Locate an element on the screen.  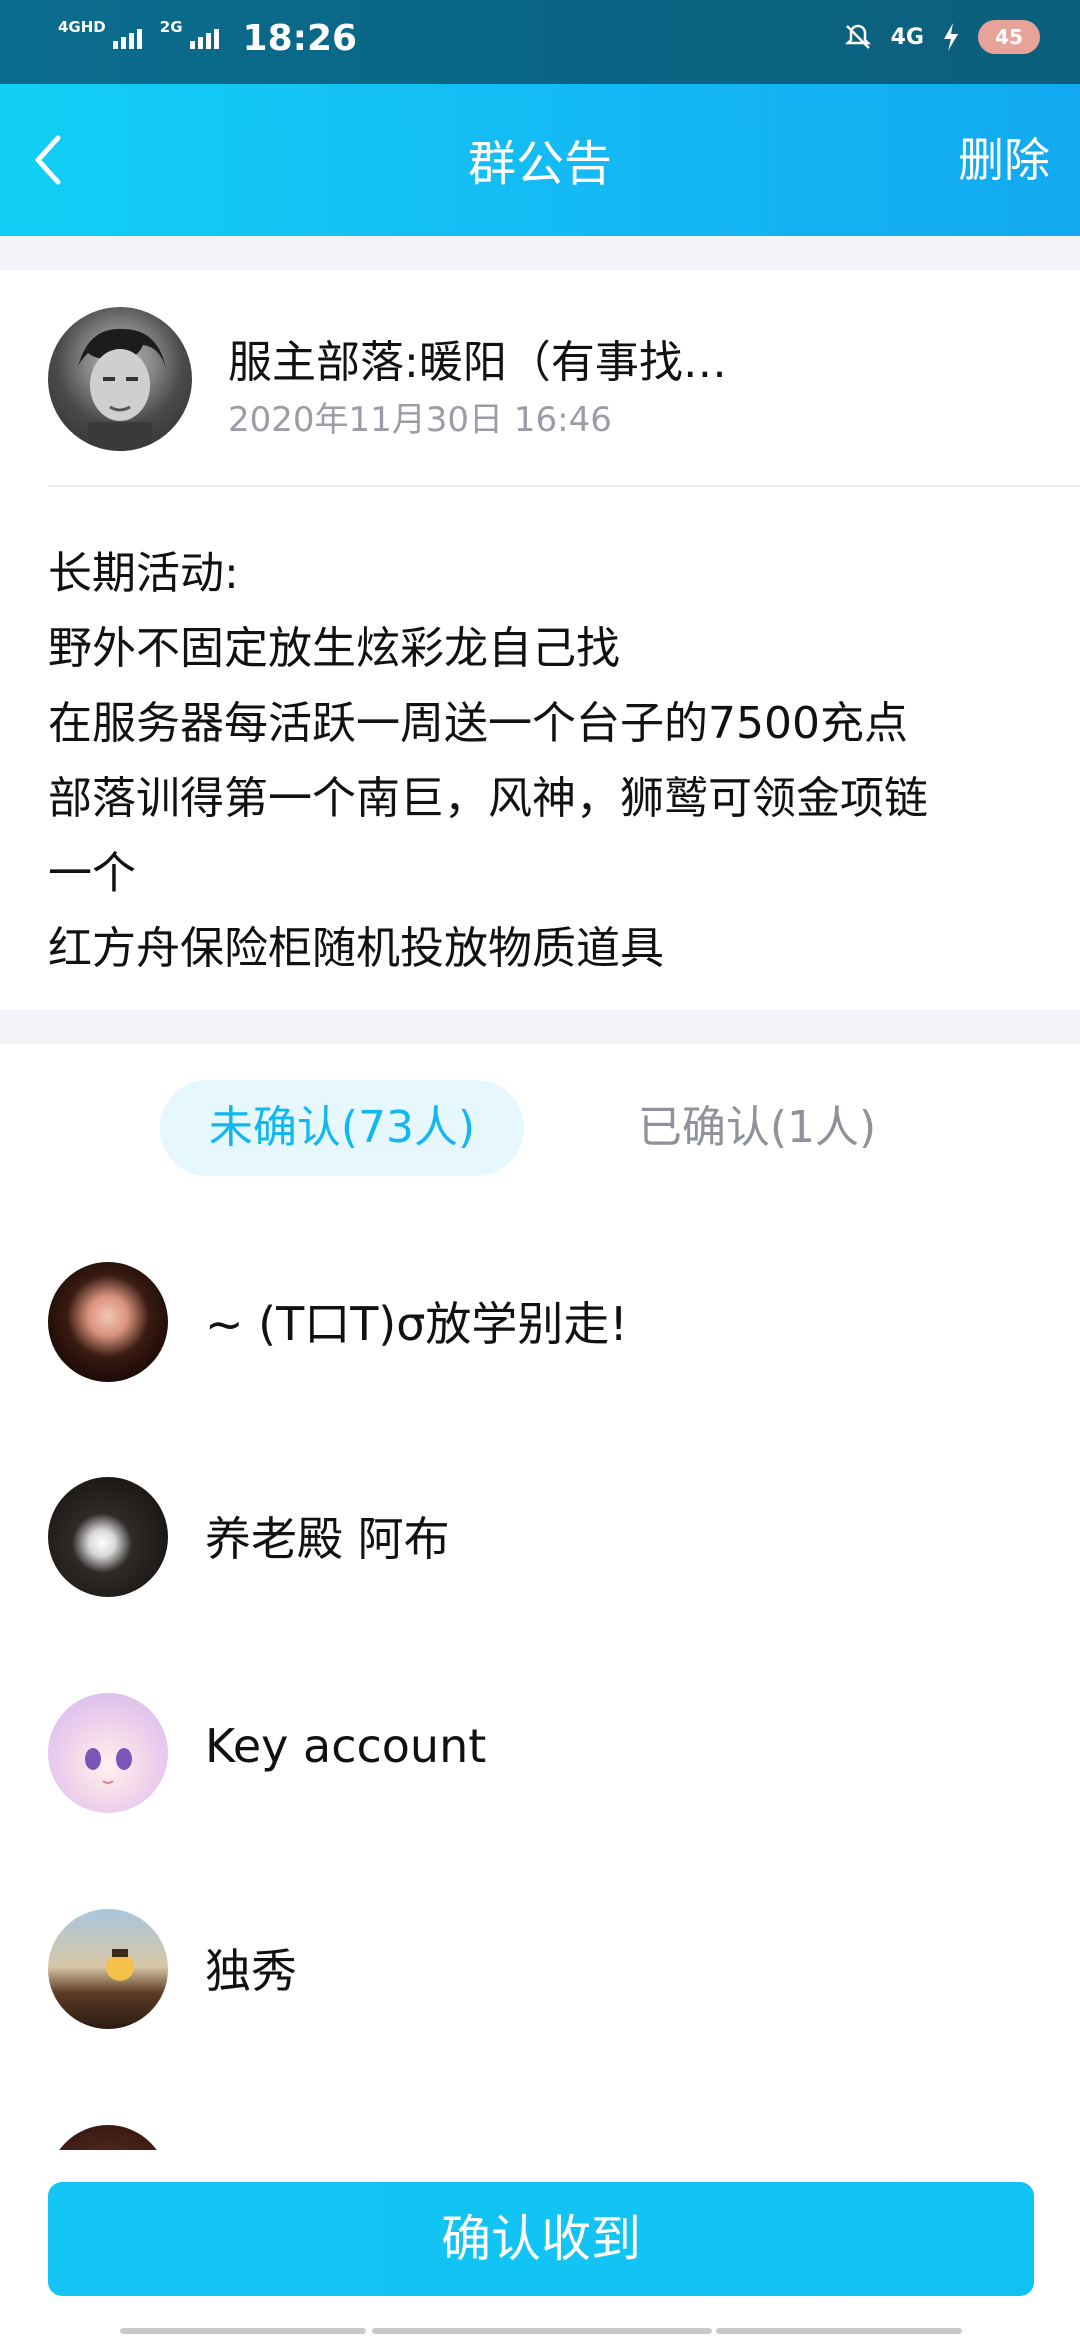
mute-bell-icon is located at coordinates (857, 36).